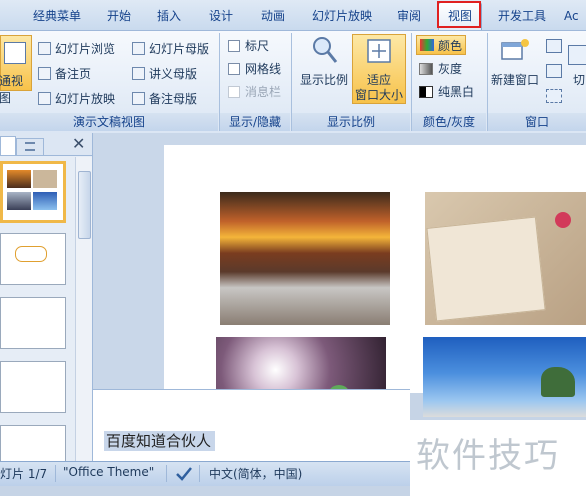  Describe the element at coordinates (83, 309) in the screenshot. I see `slides-panel-scrollbar` at that location.